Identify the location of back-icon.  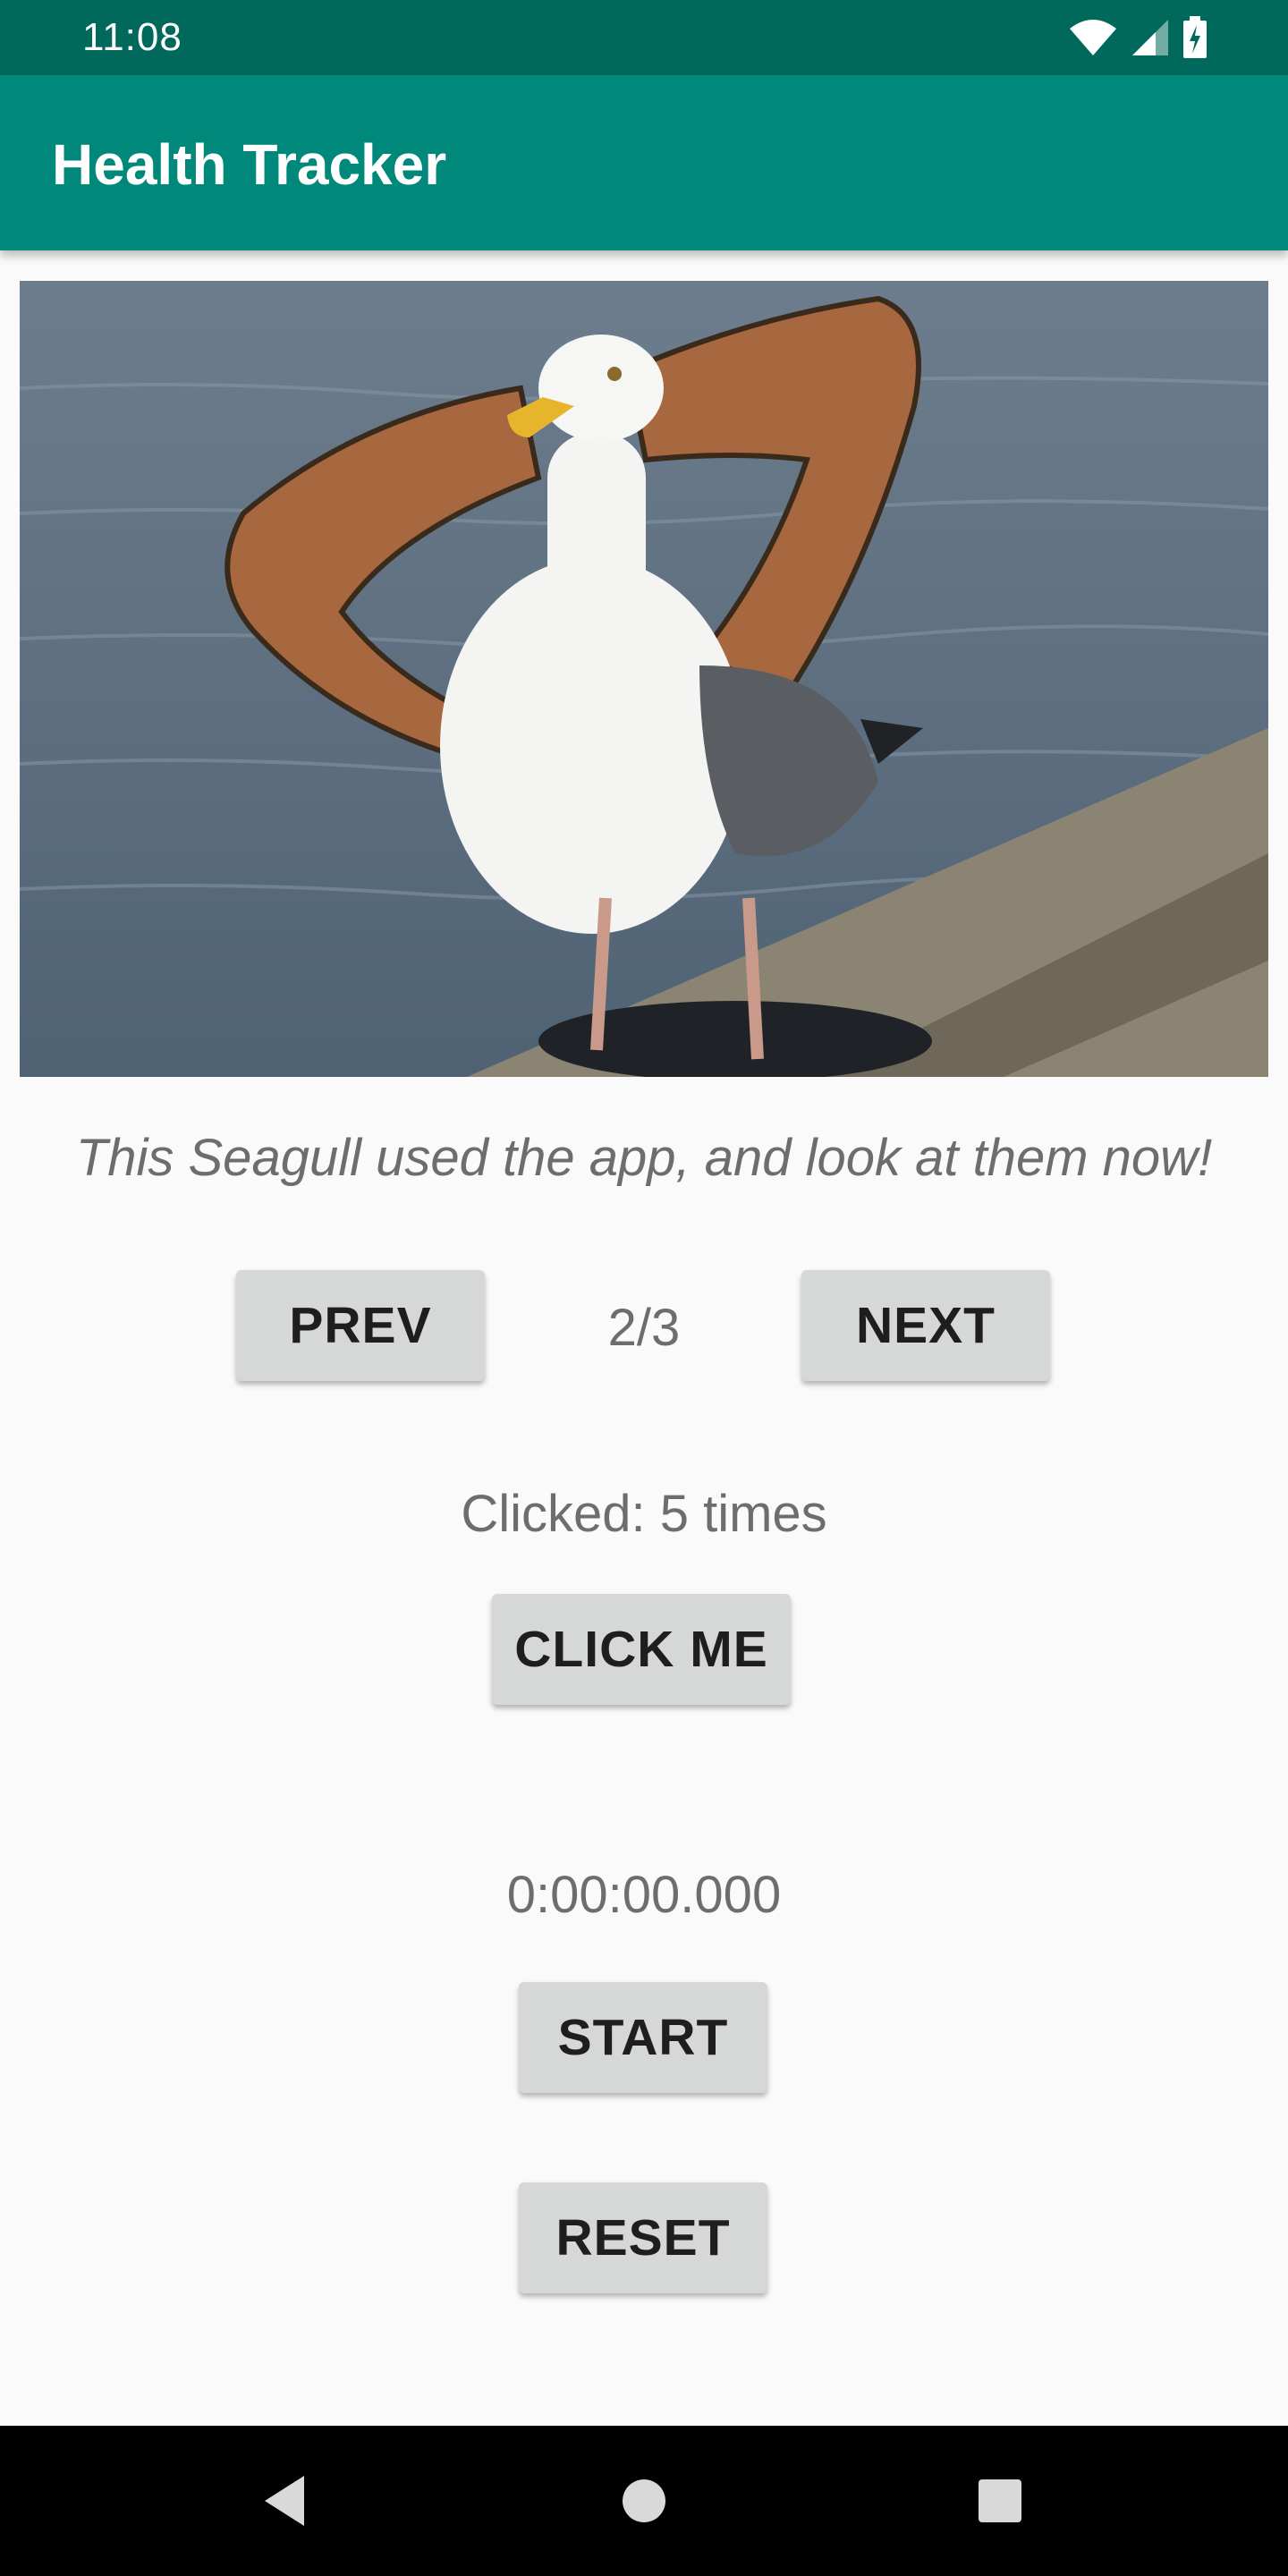
(284, 2503).